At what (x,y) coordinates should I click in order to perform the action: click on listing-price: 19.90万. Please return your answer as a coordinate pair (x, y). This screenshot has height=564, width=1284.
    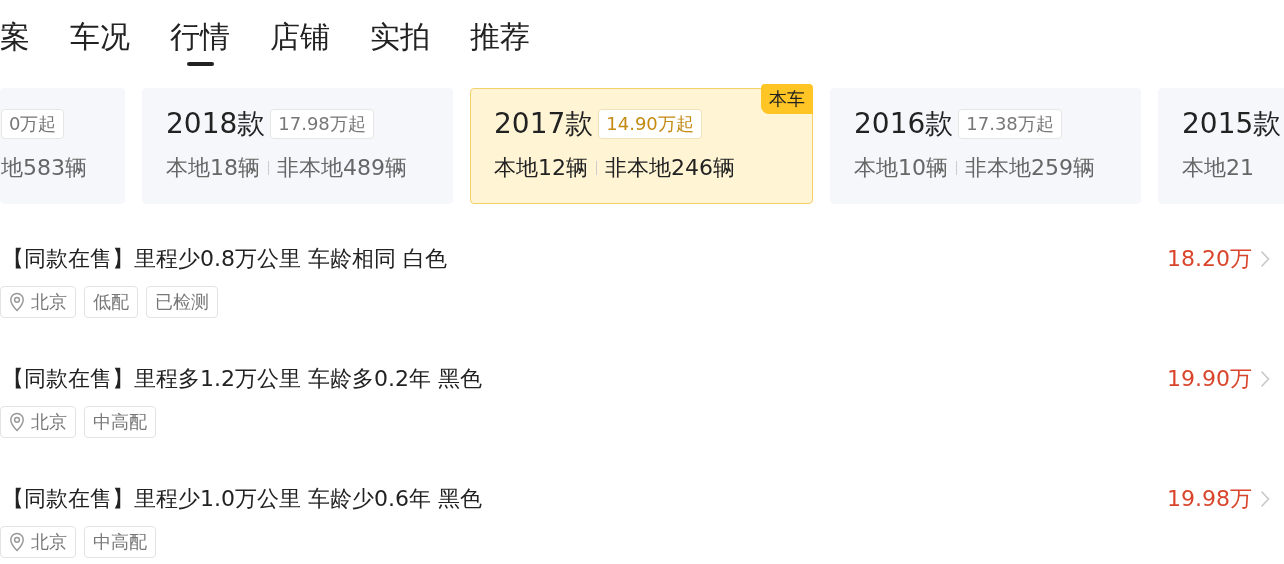
    Looking at the image, I should click on (1209, 379).